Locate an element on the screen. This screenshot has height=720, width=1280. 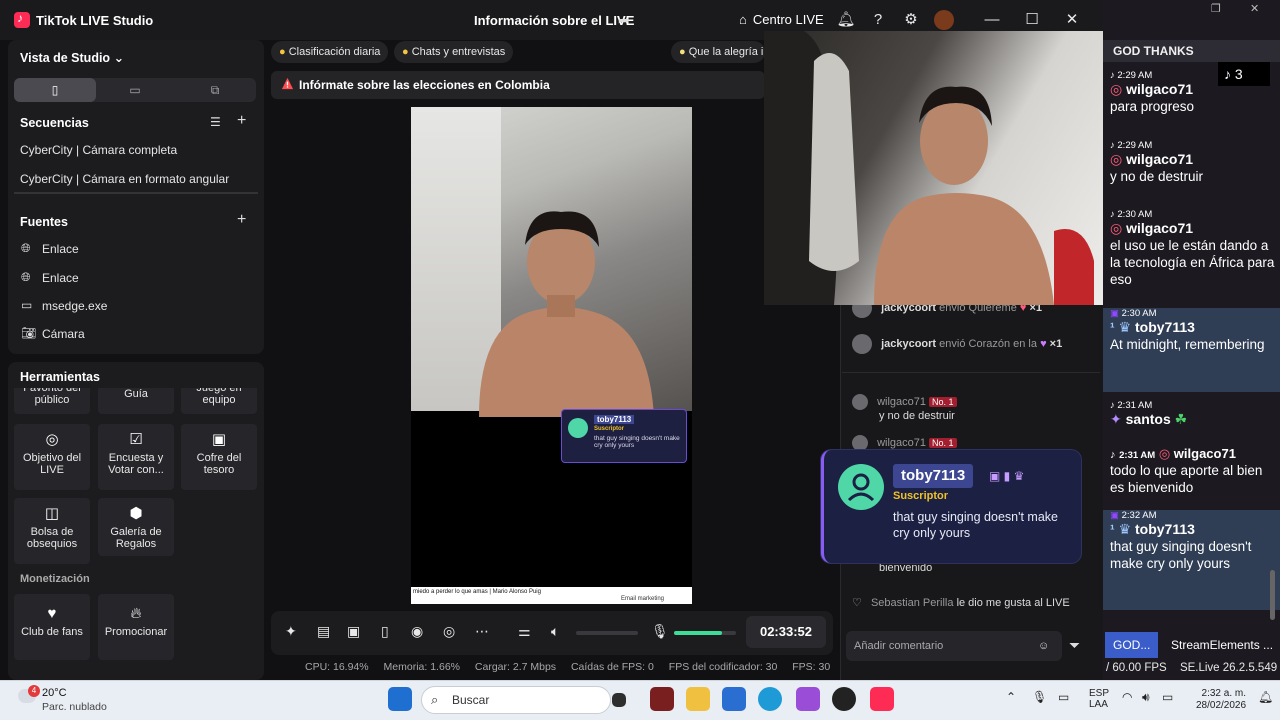
live-center-button: ⌂ Centro LIVE is located at coordinates (781, 19).